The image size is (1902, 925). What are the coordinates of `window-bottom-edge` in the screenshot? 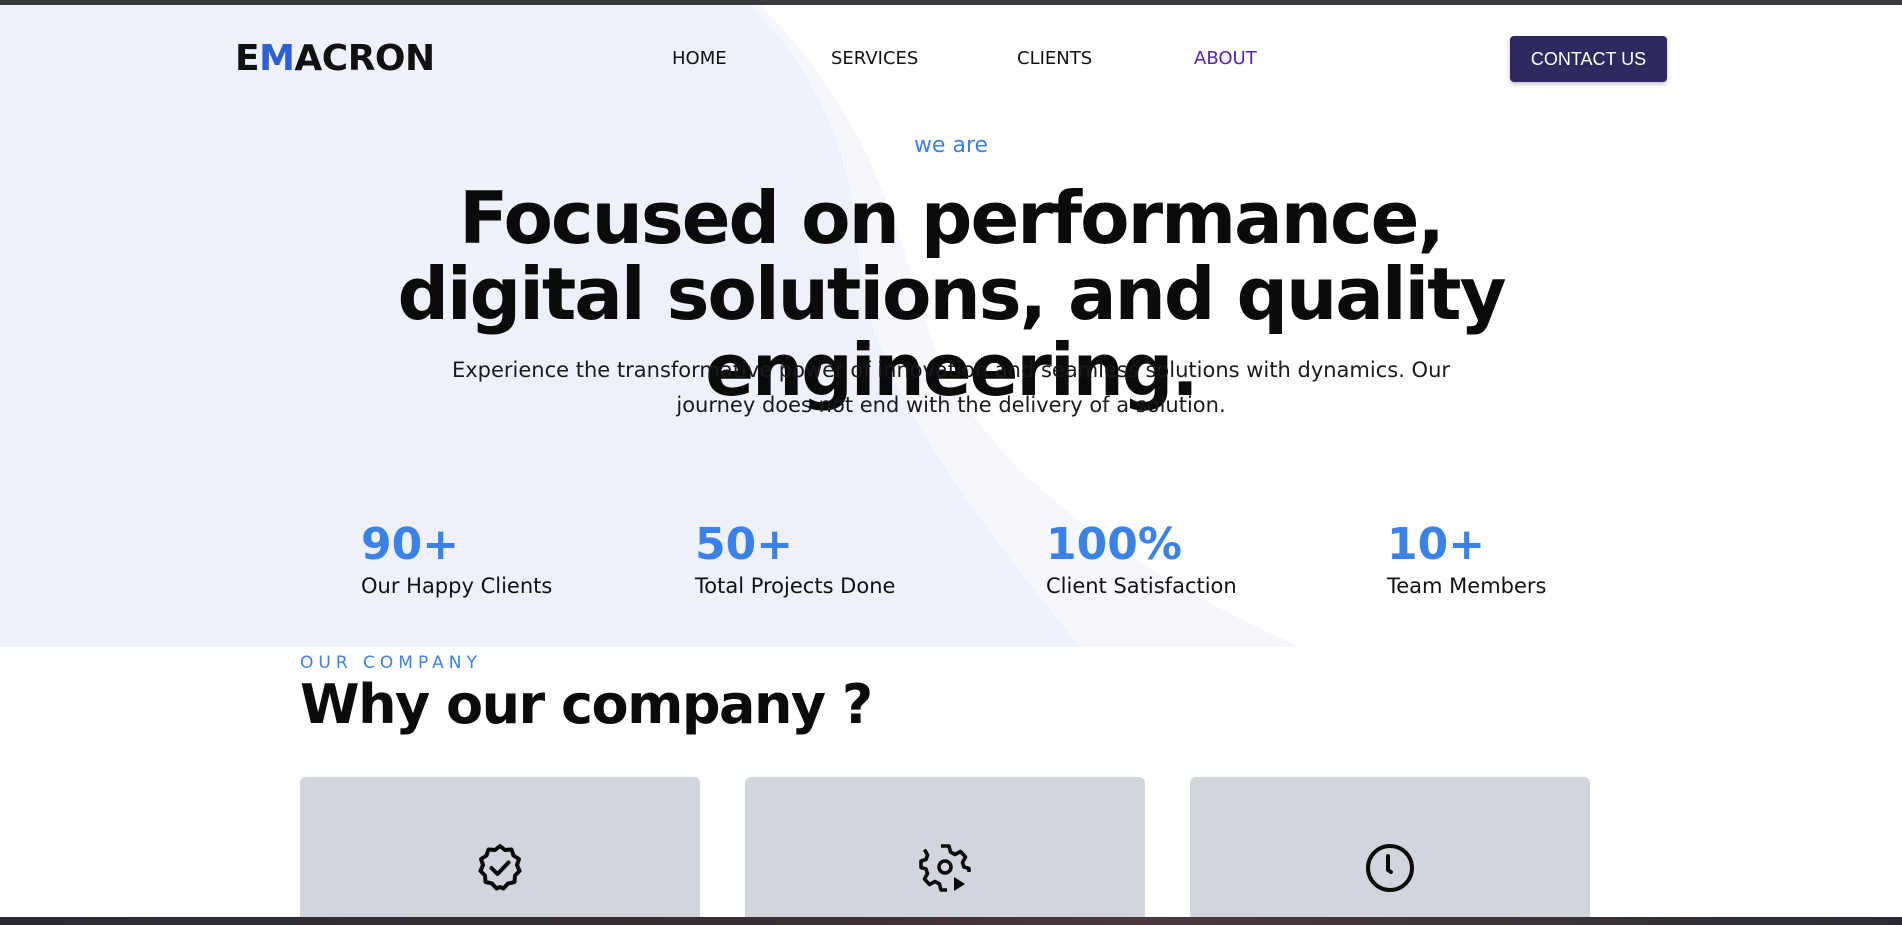 It's located at (951, 921).